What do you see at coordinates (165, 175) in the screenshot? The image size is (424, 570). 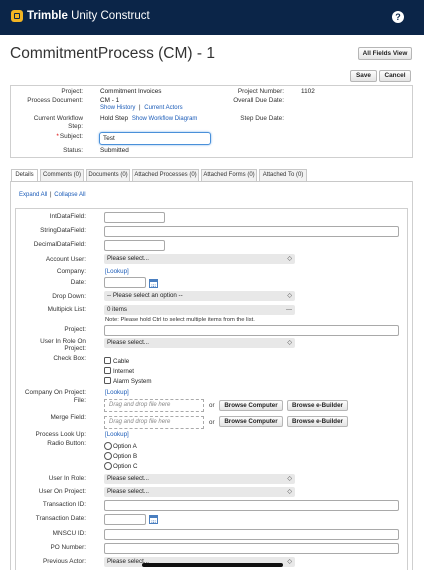 I see `tab-attached-processes: Attached Processes (0)` at bounding box center [165, 175].